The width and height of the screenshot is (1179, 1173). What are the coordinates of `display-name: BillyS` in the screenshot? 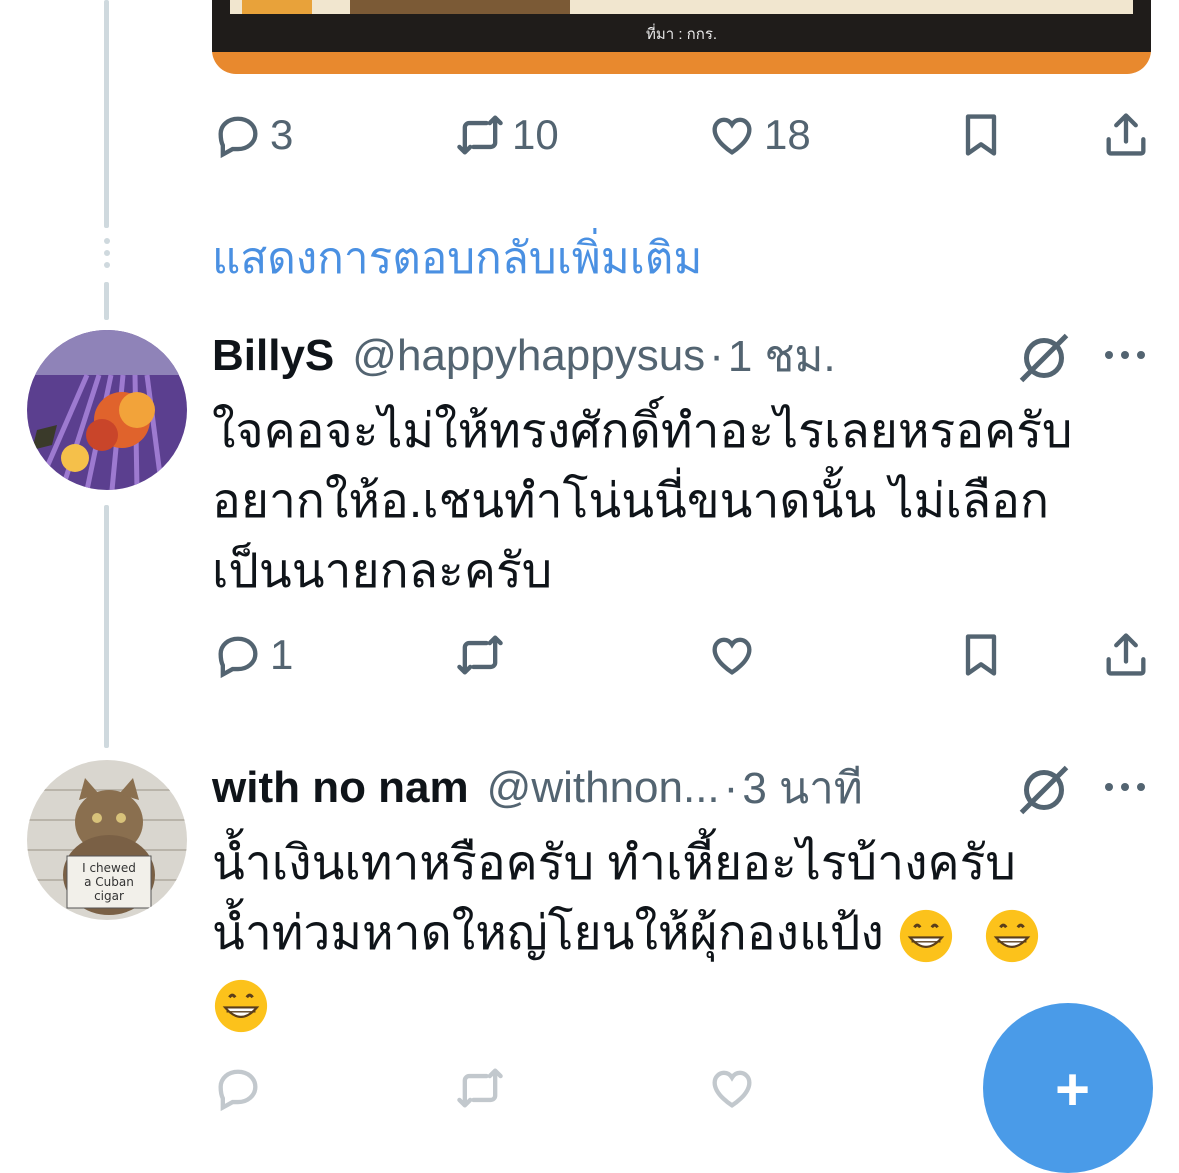 It's located at (273, 356).